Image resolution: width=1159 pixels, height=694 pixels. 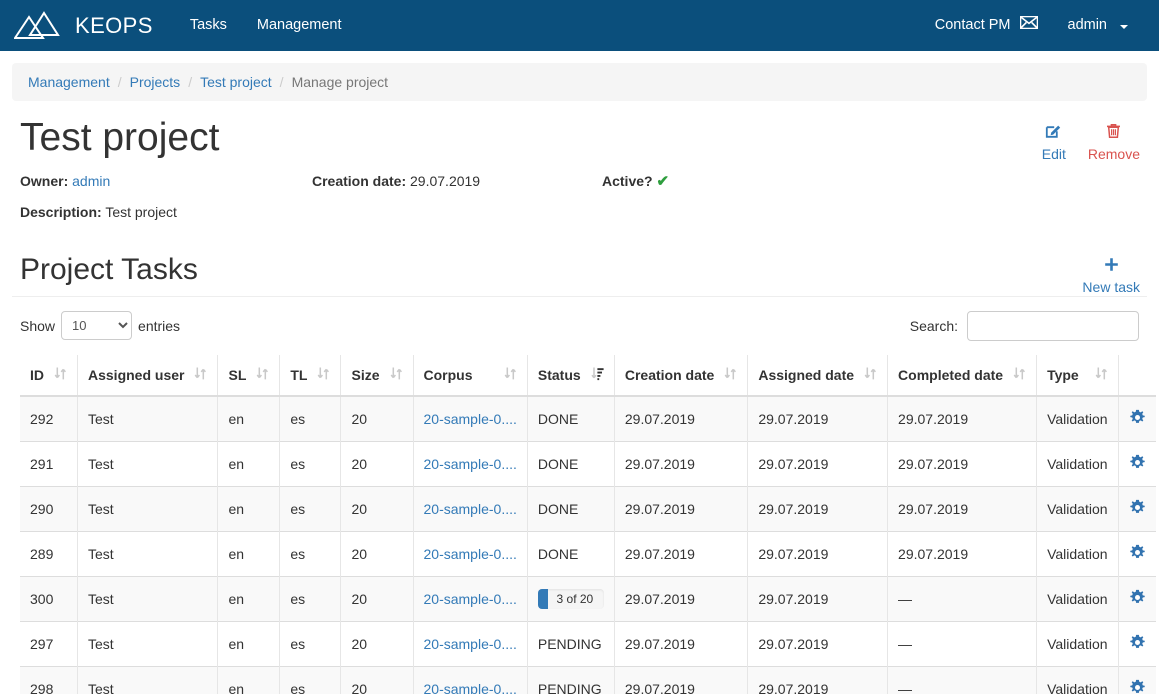 I want to click on col-header-creation-date: Creation date, so click(x=681, y=375).